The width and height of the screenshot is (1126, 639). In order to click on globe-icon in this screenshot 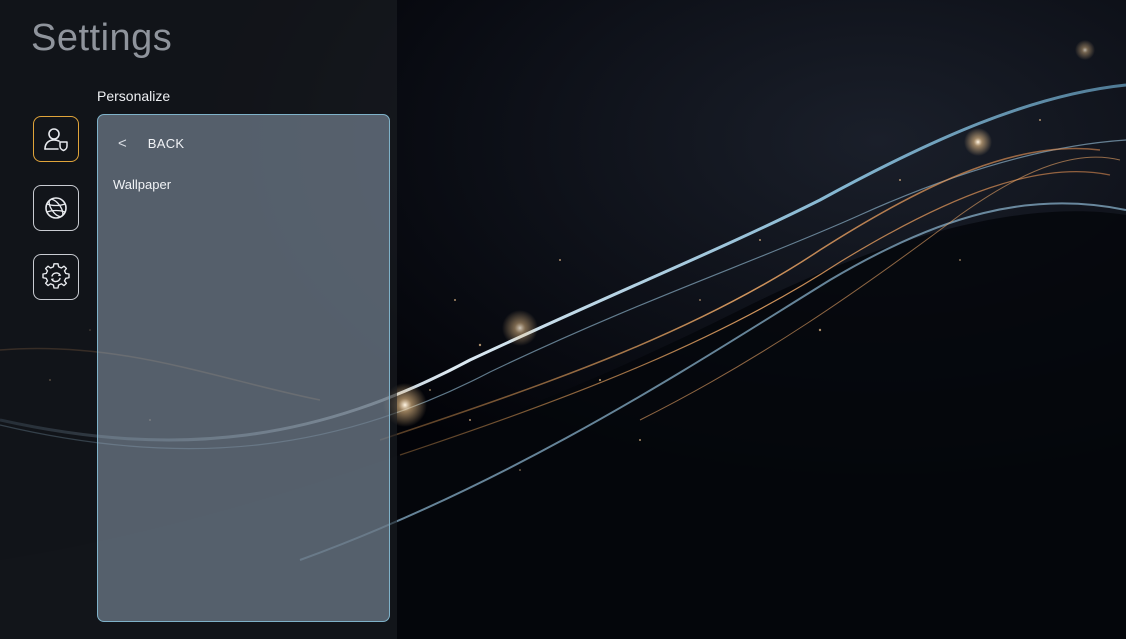, I will do `click(56, 208)`.